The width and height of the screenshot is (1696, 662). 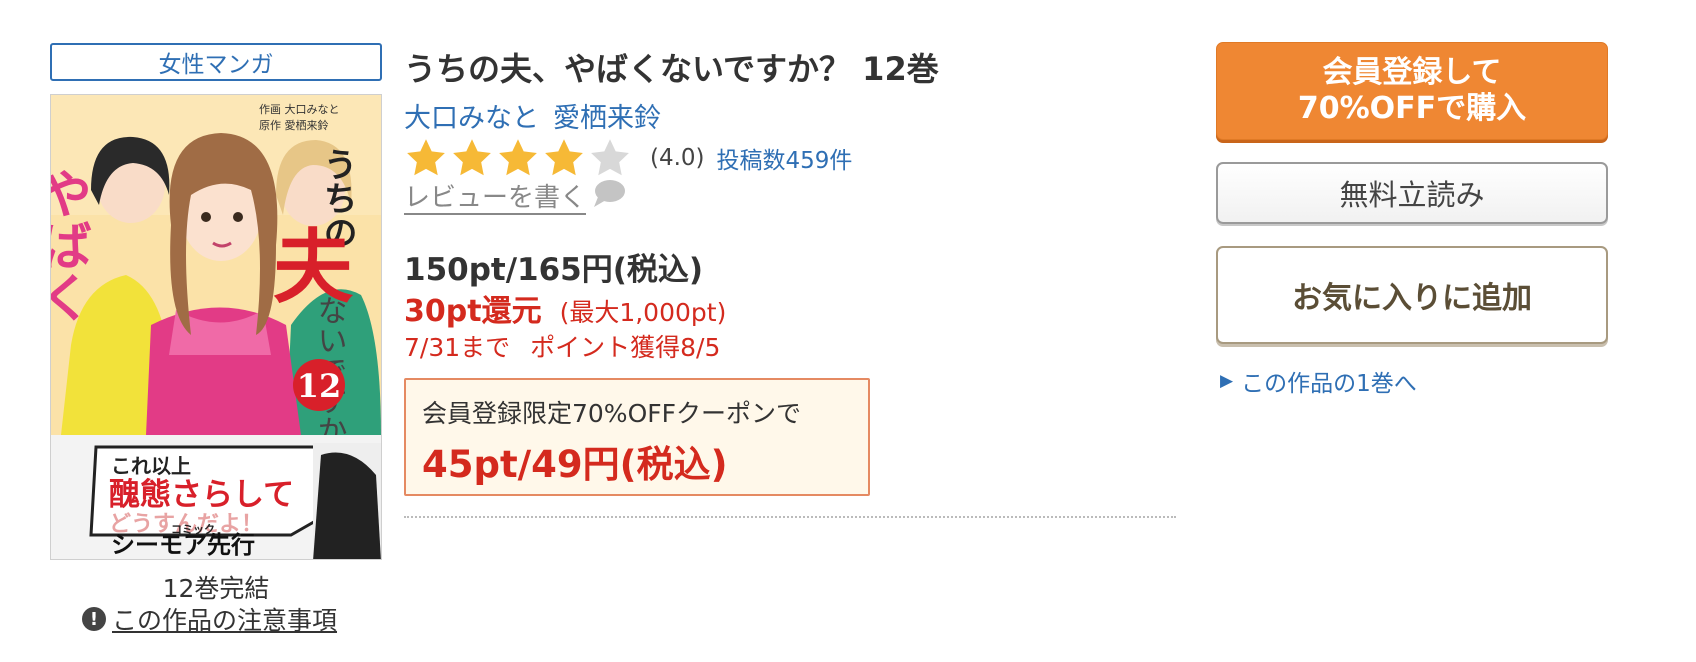 What do you see at coordinates (790, 517) in the screenshot?
I see `divider` at bounding box center [790, 517].